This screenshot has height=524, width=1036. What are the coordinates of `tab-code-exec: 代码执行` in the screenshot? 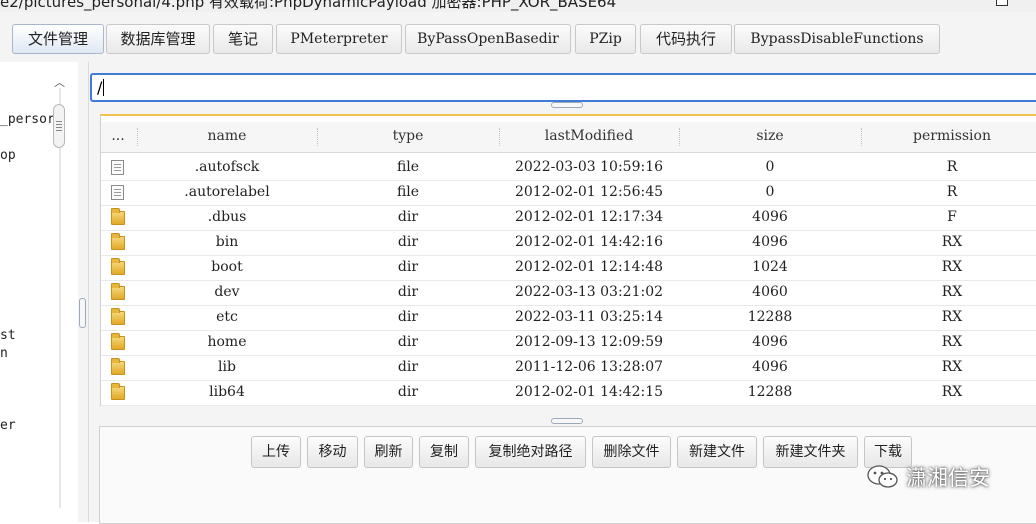 It's located at (686, 39).